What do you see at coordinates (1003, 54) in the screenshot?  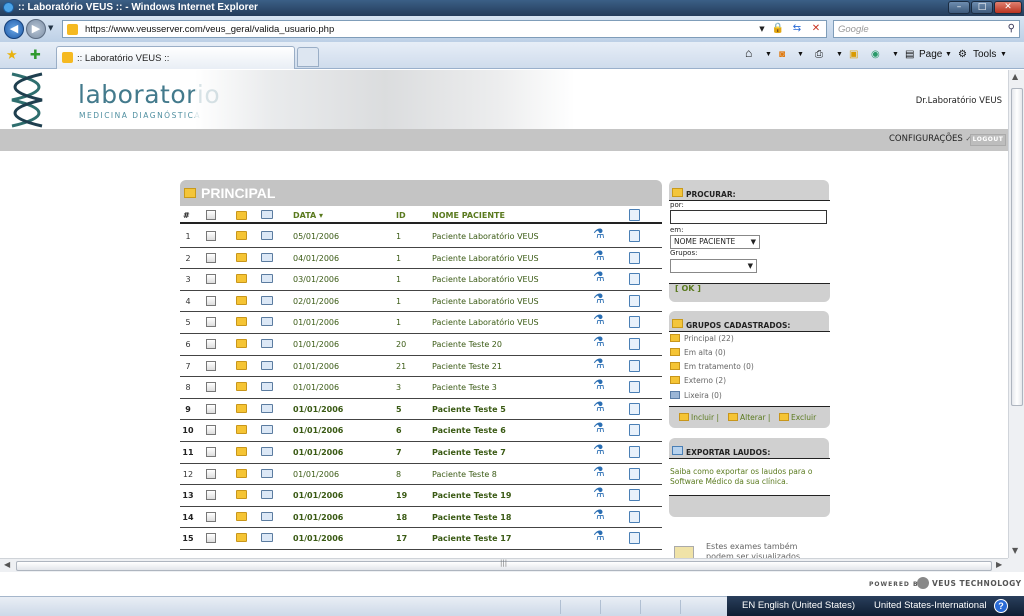 I see `tools-dropdown-icon: ▼` at bounding box center [1003, 54].